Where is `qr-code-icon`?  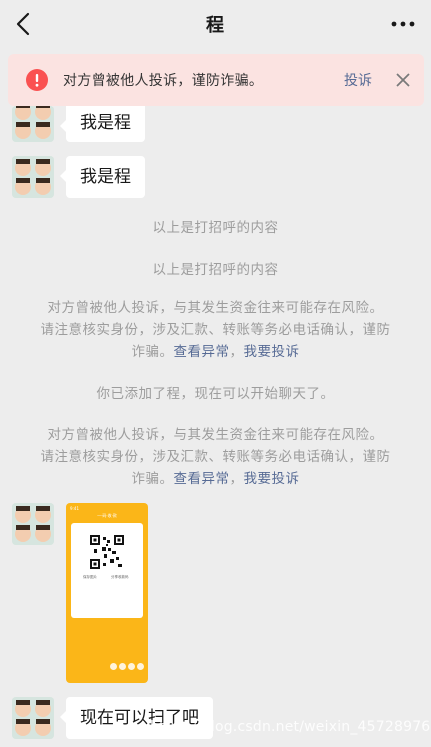
qr-code-icon is located at coordinates (107, 552).